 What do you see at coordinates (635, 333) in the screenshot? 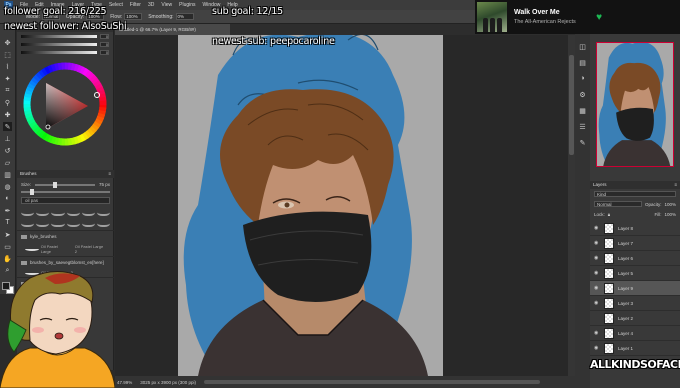
I see `layer-row: ◉ Layer 4` at bounding box center [635, 333].